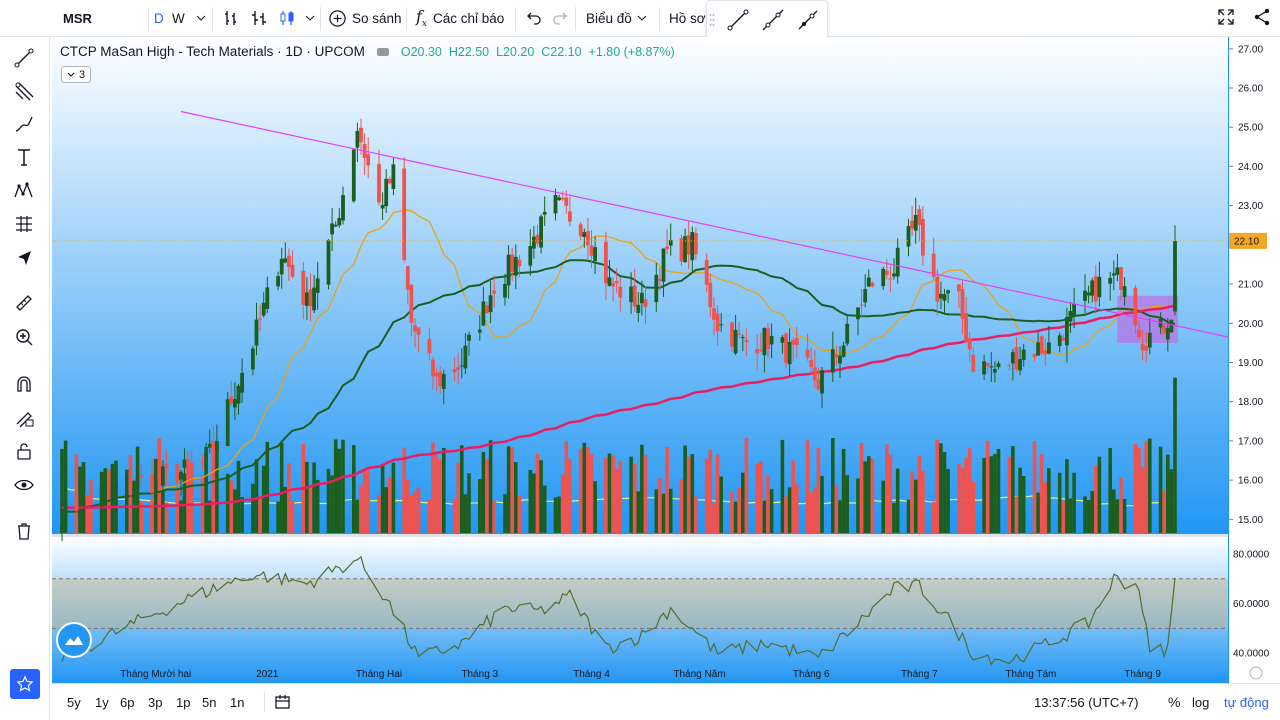 The image size is (1280, 720). I want to click on range-1d-button: 1n, so click(237, 702).